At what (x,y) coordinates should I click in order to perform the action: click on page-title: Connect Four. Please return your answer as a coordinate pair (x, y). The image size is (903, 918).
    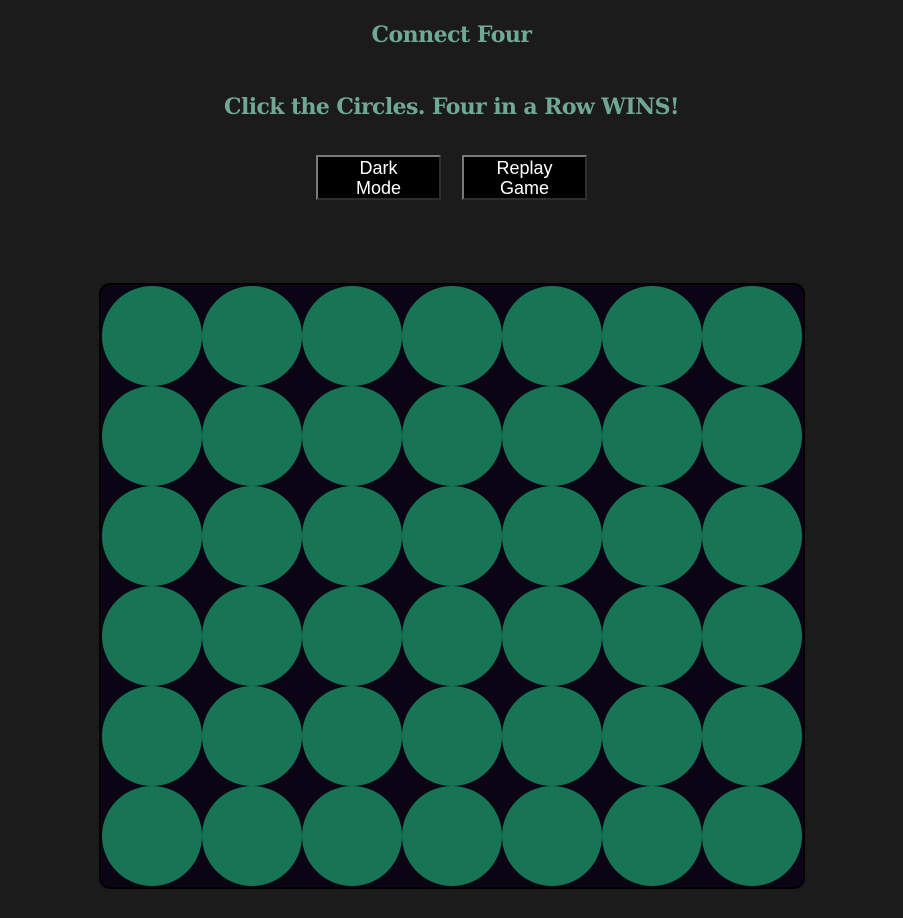
    Looking at the image, I should click on (451, 35).